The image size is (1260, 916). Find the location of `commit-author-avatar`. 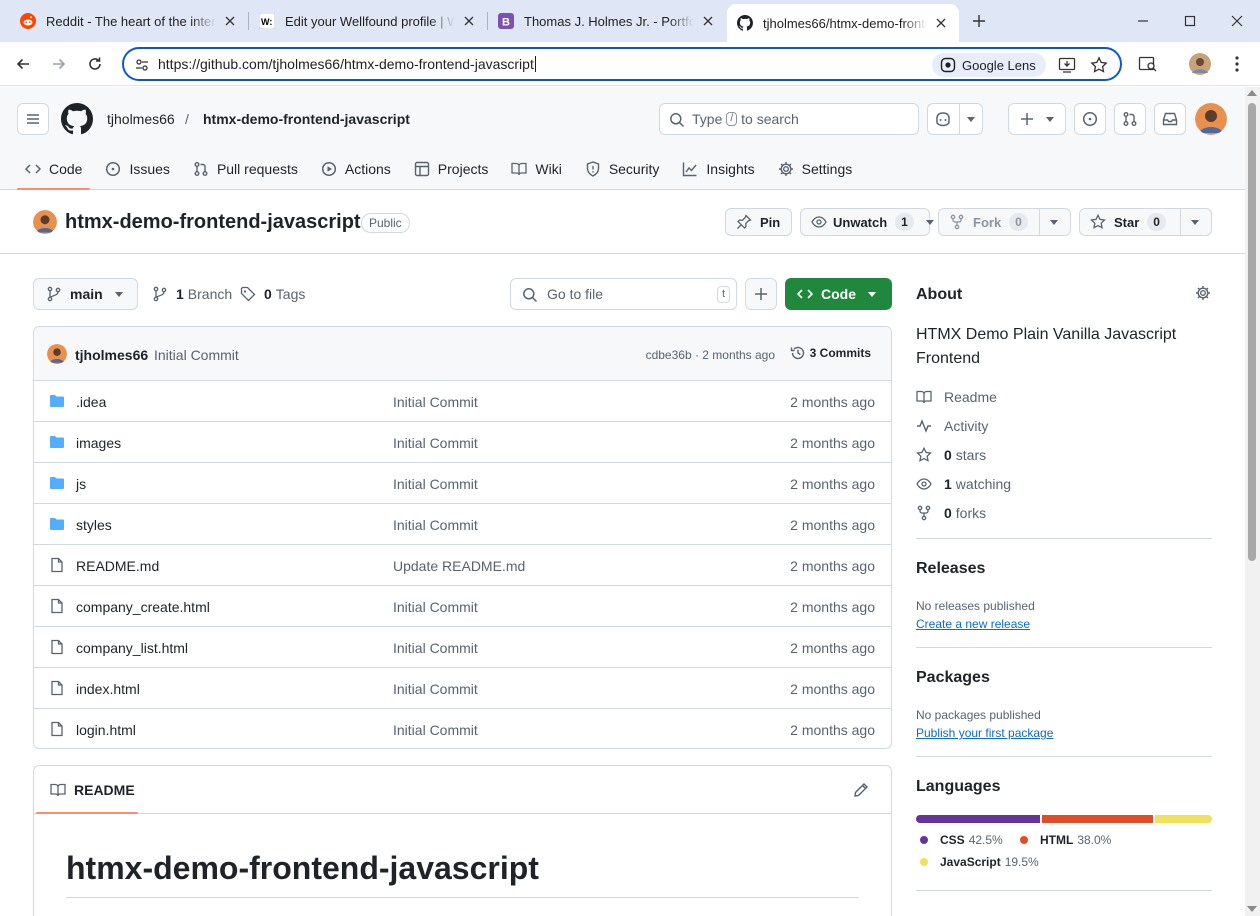

commit-author-avatar is located at coordinates (57, 354).